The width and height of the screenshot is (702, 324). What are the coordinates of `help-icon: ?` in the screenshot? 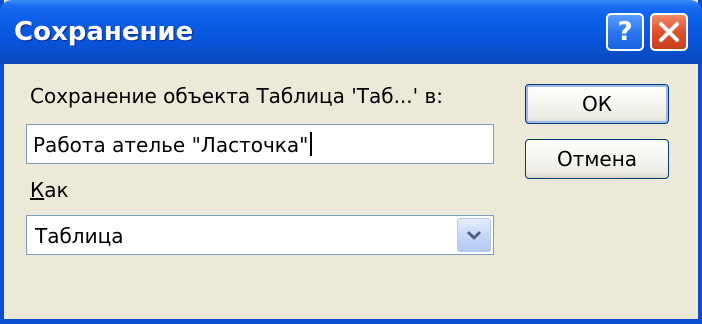 It's located at (625, 32).